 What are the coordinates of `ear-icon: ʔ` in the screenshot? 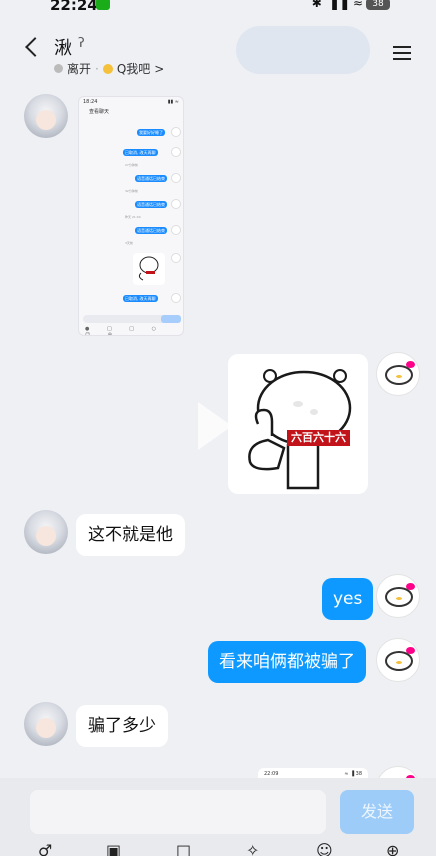 It's located at (81, 43).